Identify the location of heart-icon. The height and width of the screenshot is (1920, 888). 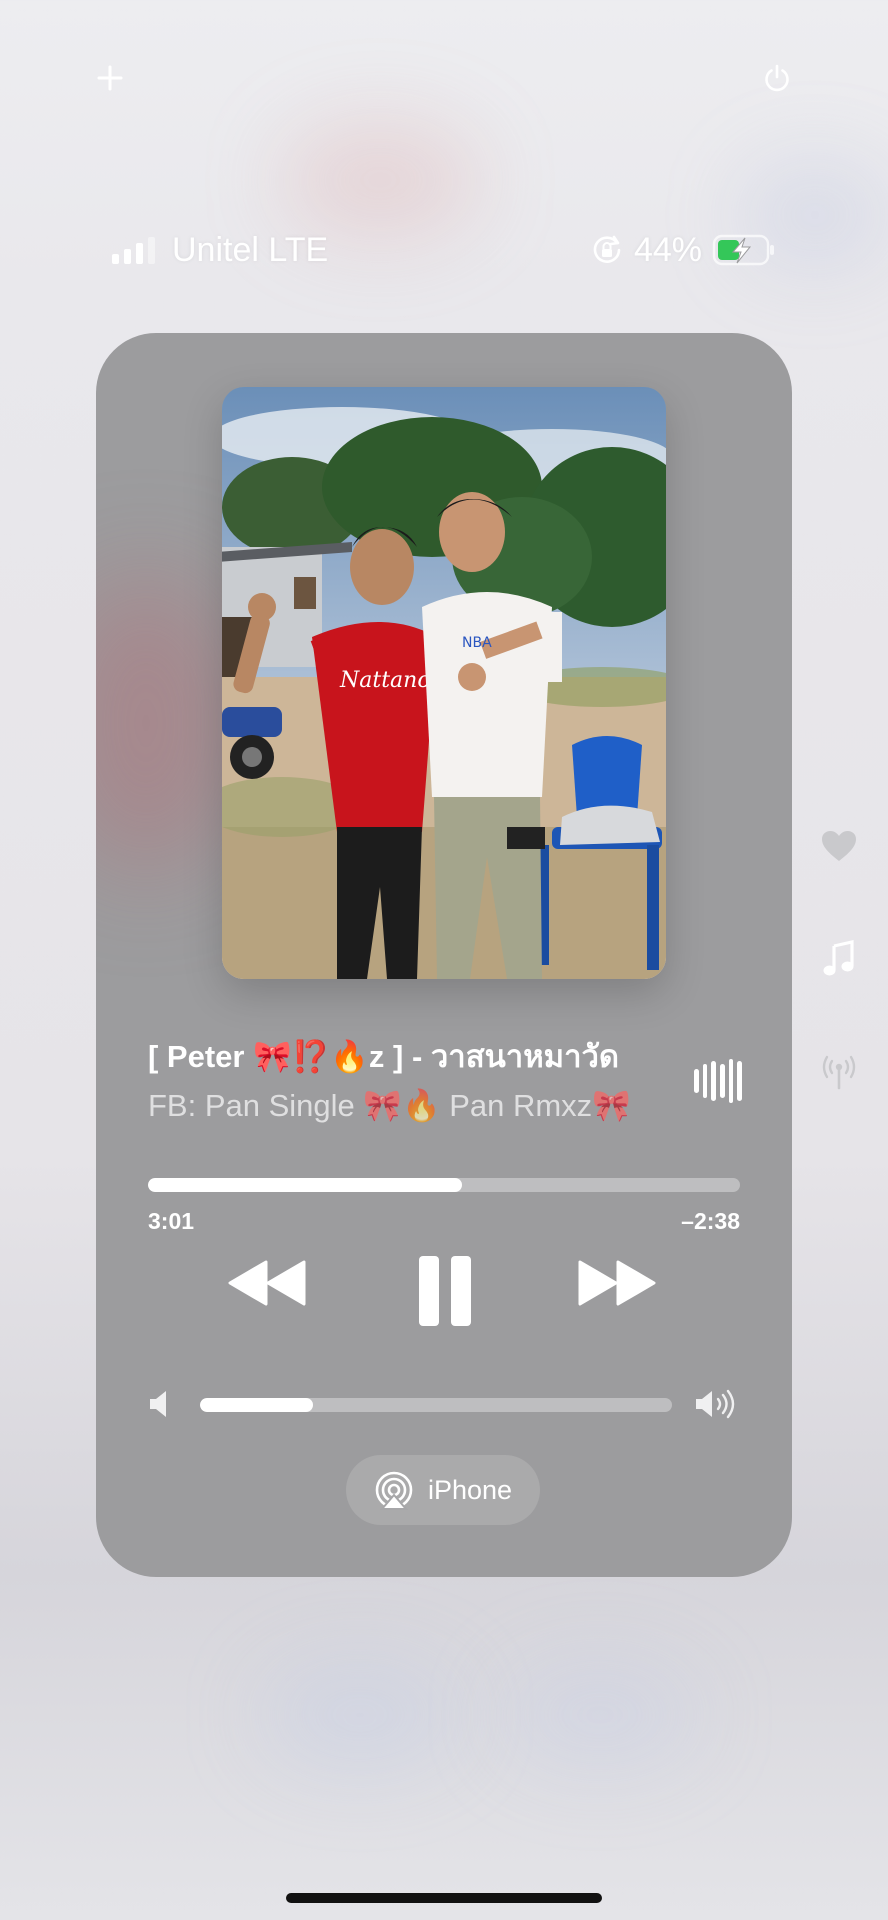
(839, 846).